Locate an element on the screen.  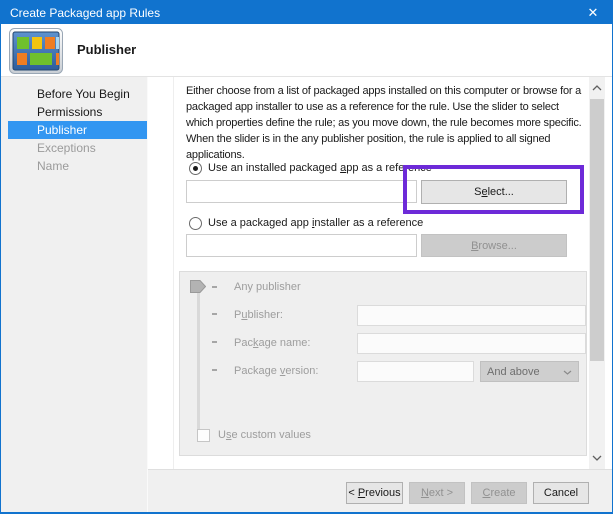
specificity-slider-handle is located at coordinates (198, 286).